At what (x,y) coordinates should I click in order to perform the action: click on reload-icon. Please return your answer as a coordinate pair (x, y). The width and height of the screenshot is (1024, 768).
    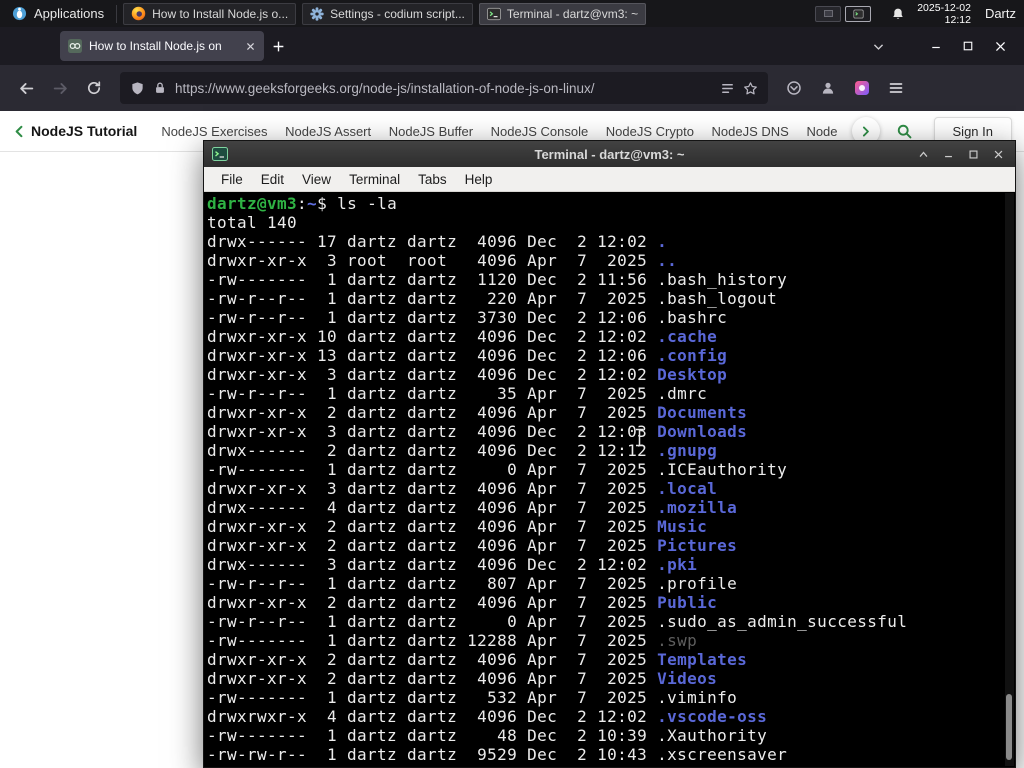
    Looking at the image, I should click on (94, 88).